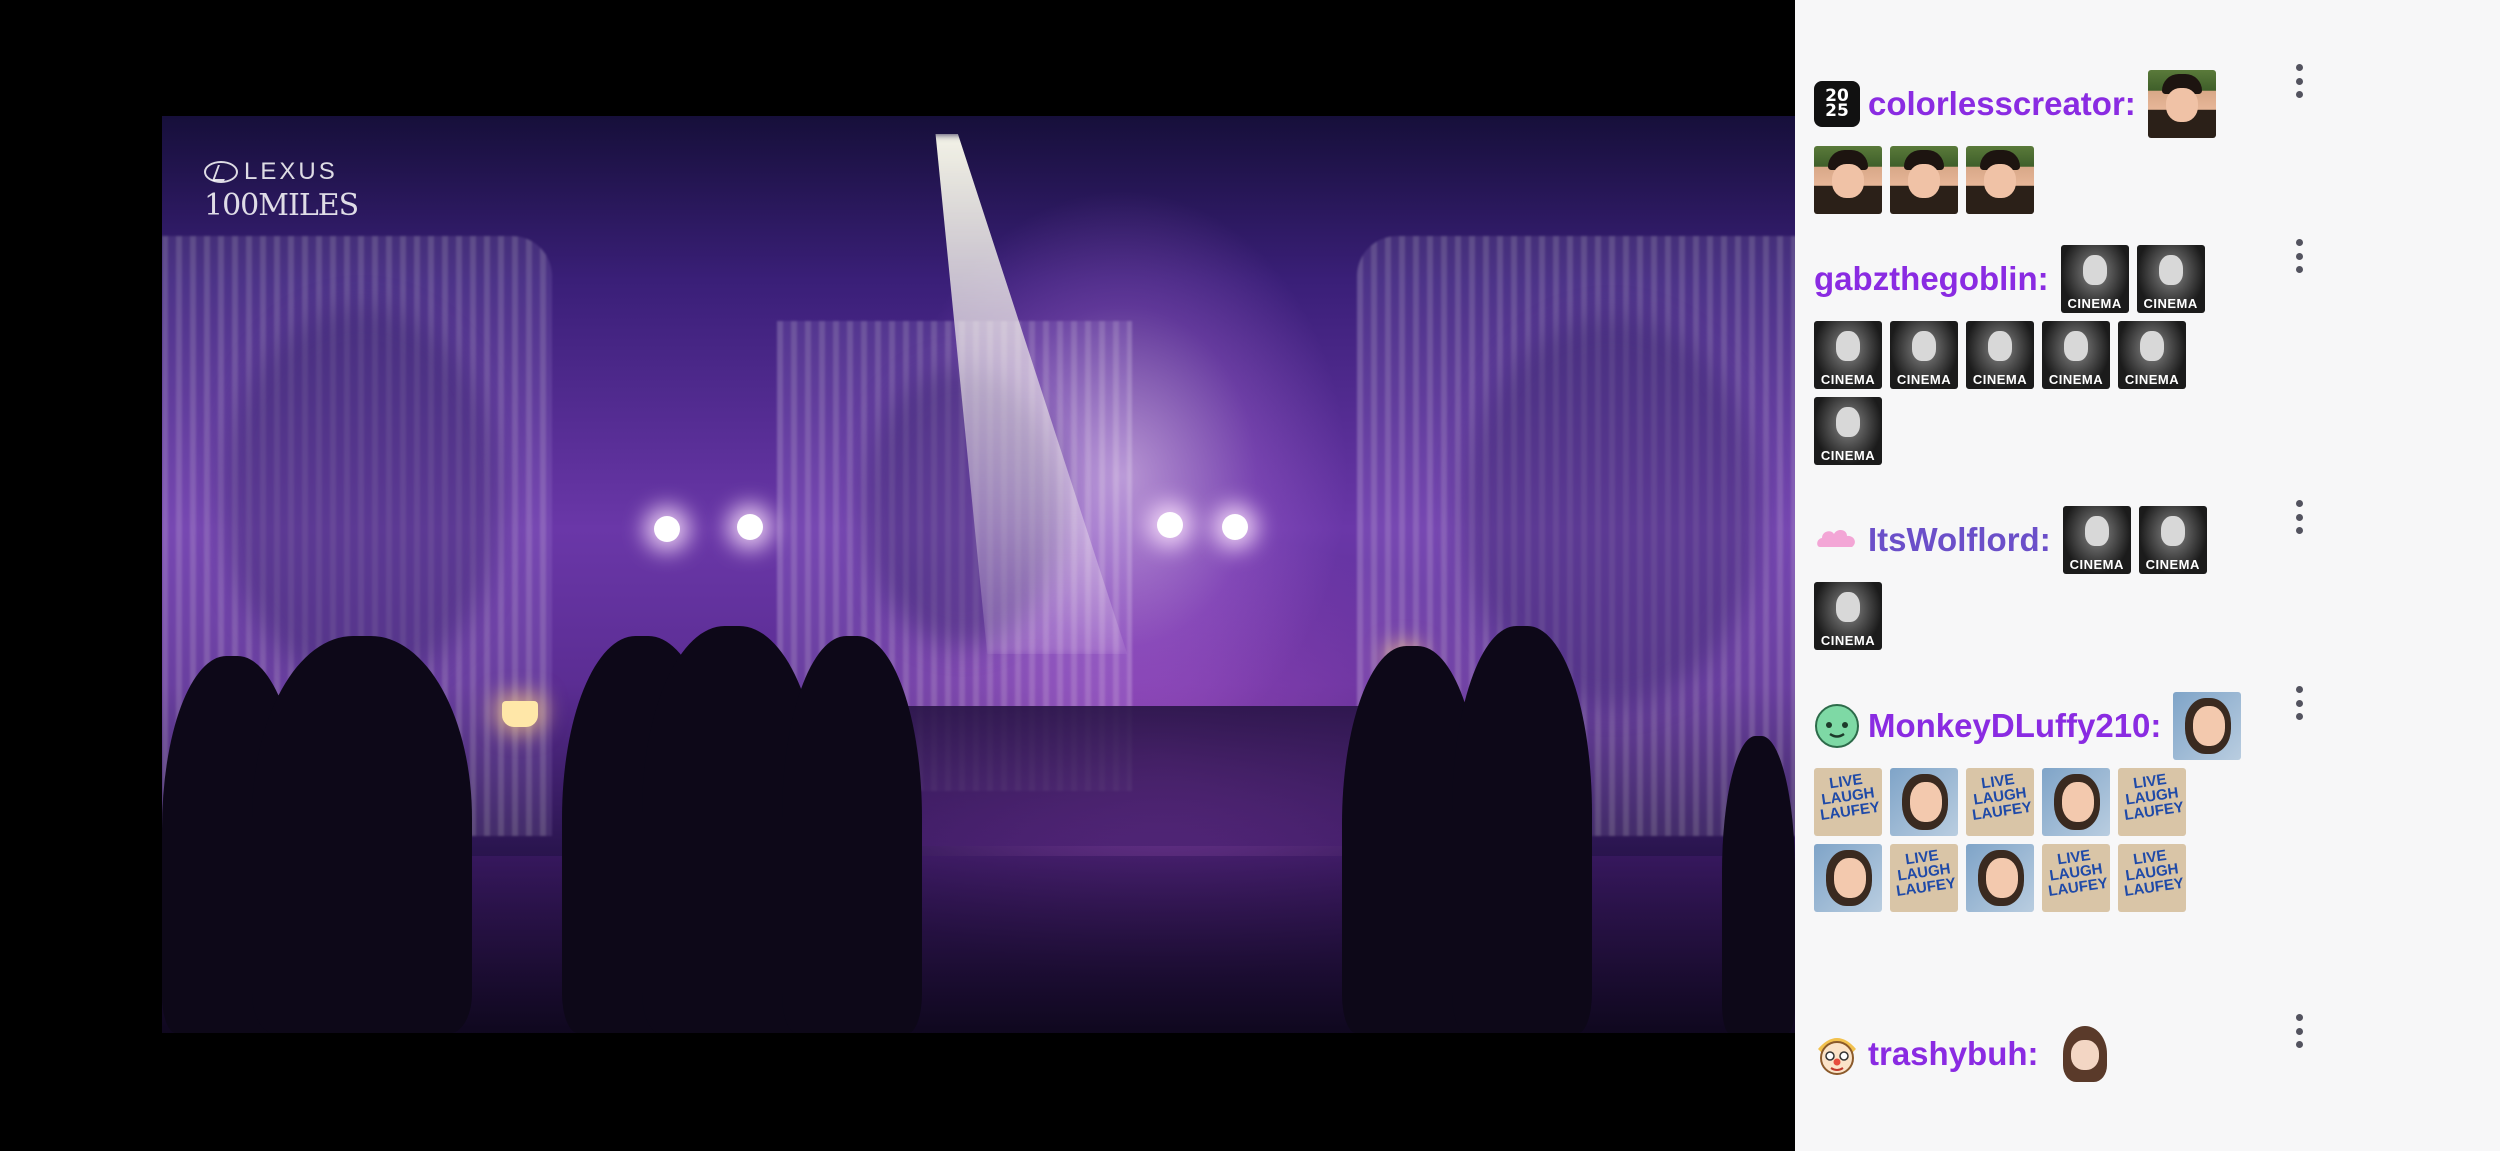 This screenshot has width=2500, height=1151. I want to click on chat-username: ItsWolflord:, so click(1959, 540).